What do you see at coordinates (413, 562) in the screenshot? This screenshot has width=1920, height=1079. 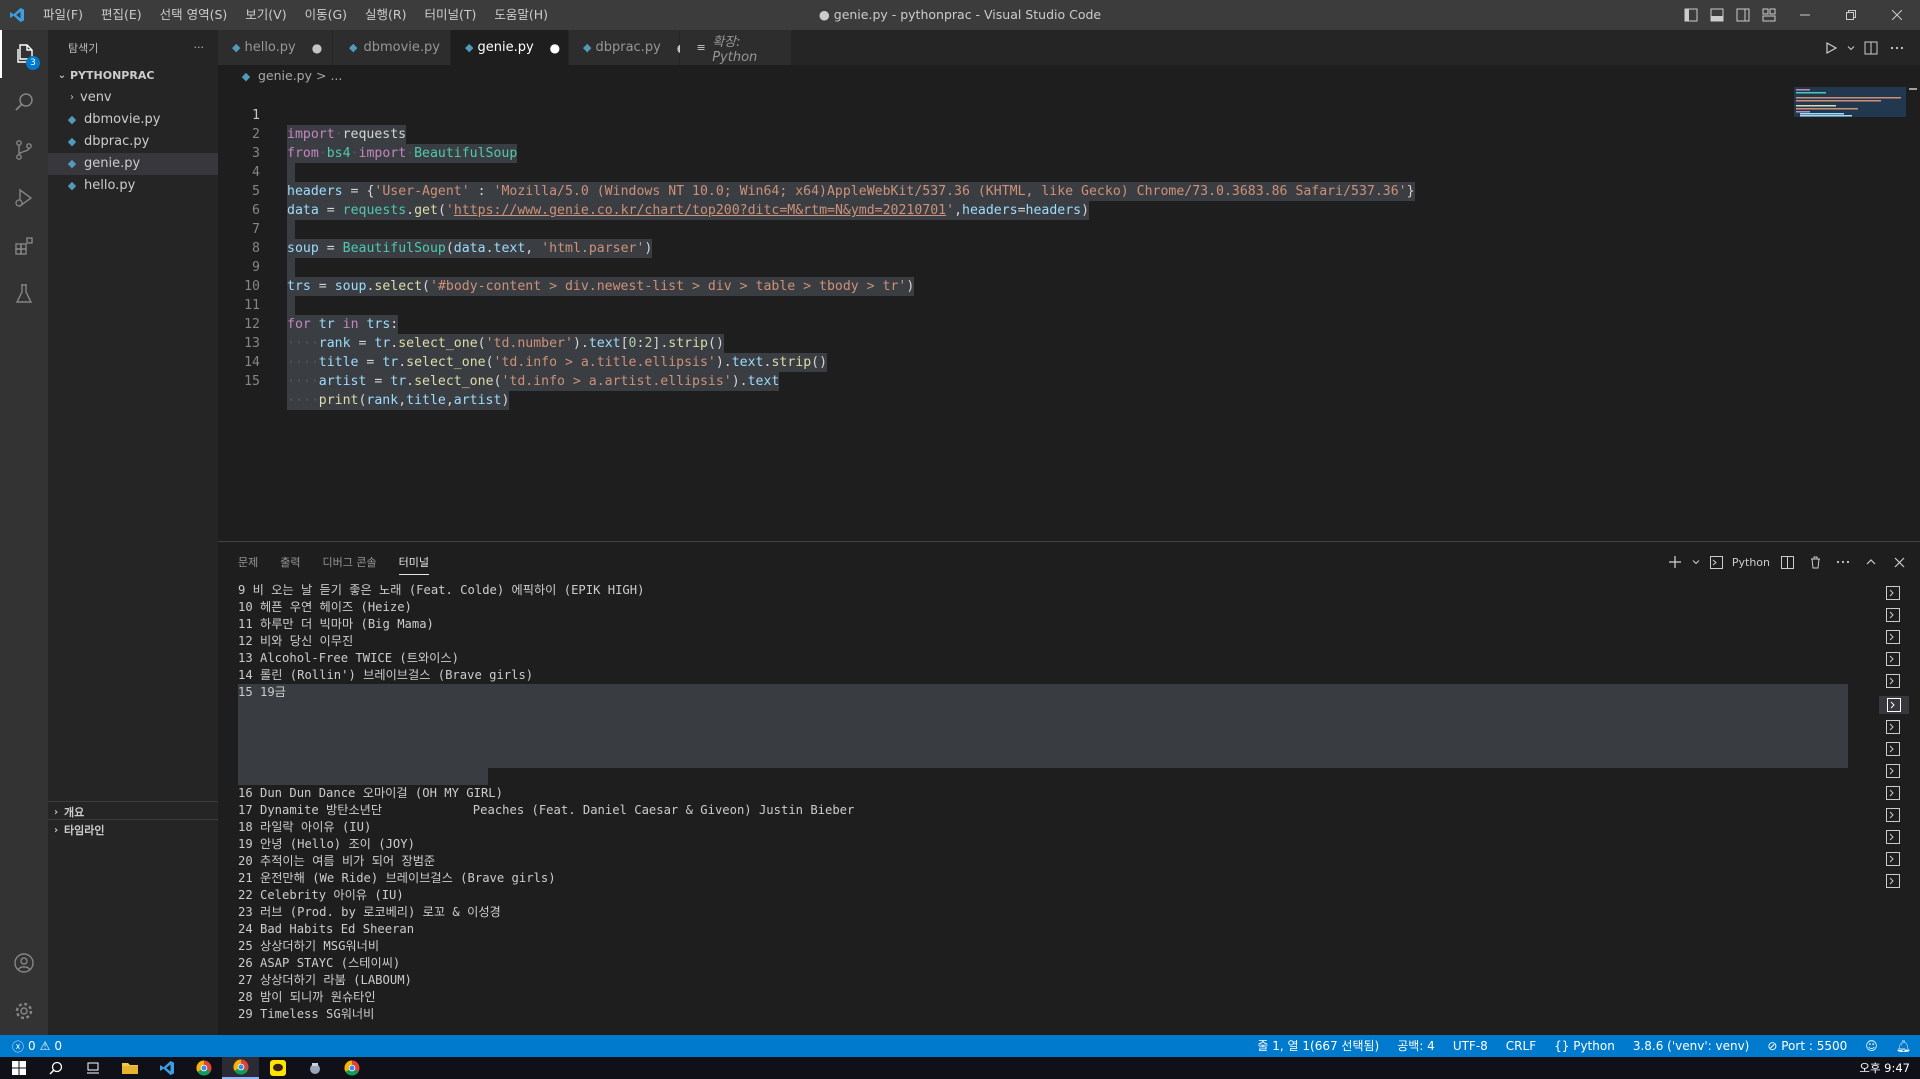 I see `panel-tab-terminal: 터미널` at bounding box center [413, 562].